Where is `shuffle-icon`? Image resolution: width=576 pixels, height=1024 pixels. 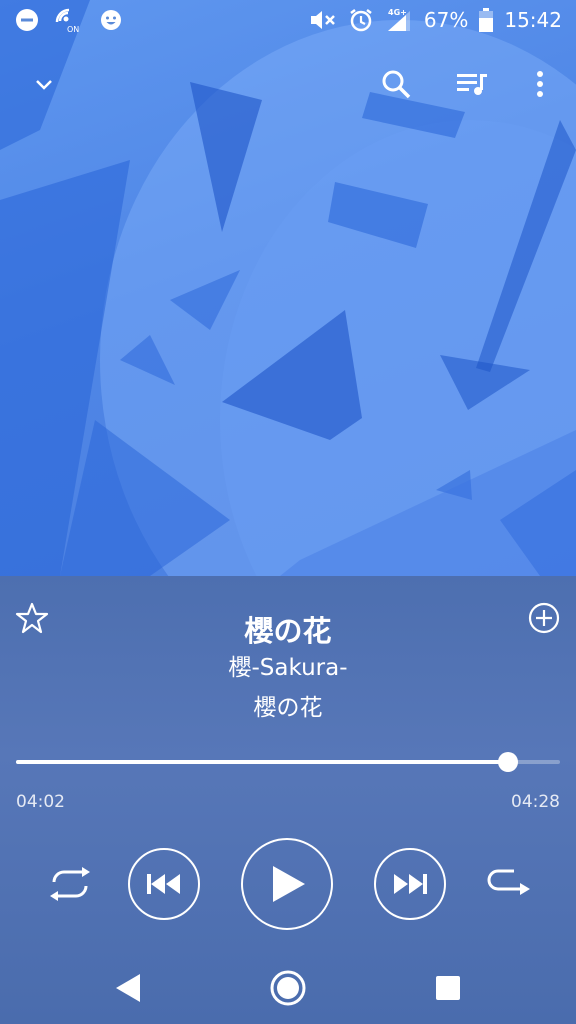 shuffle-icon is located at coordinates (70, 884).